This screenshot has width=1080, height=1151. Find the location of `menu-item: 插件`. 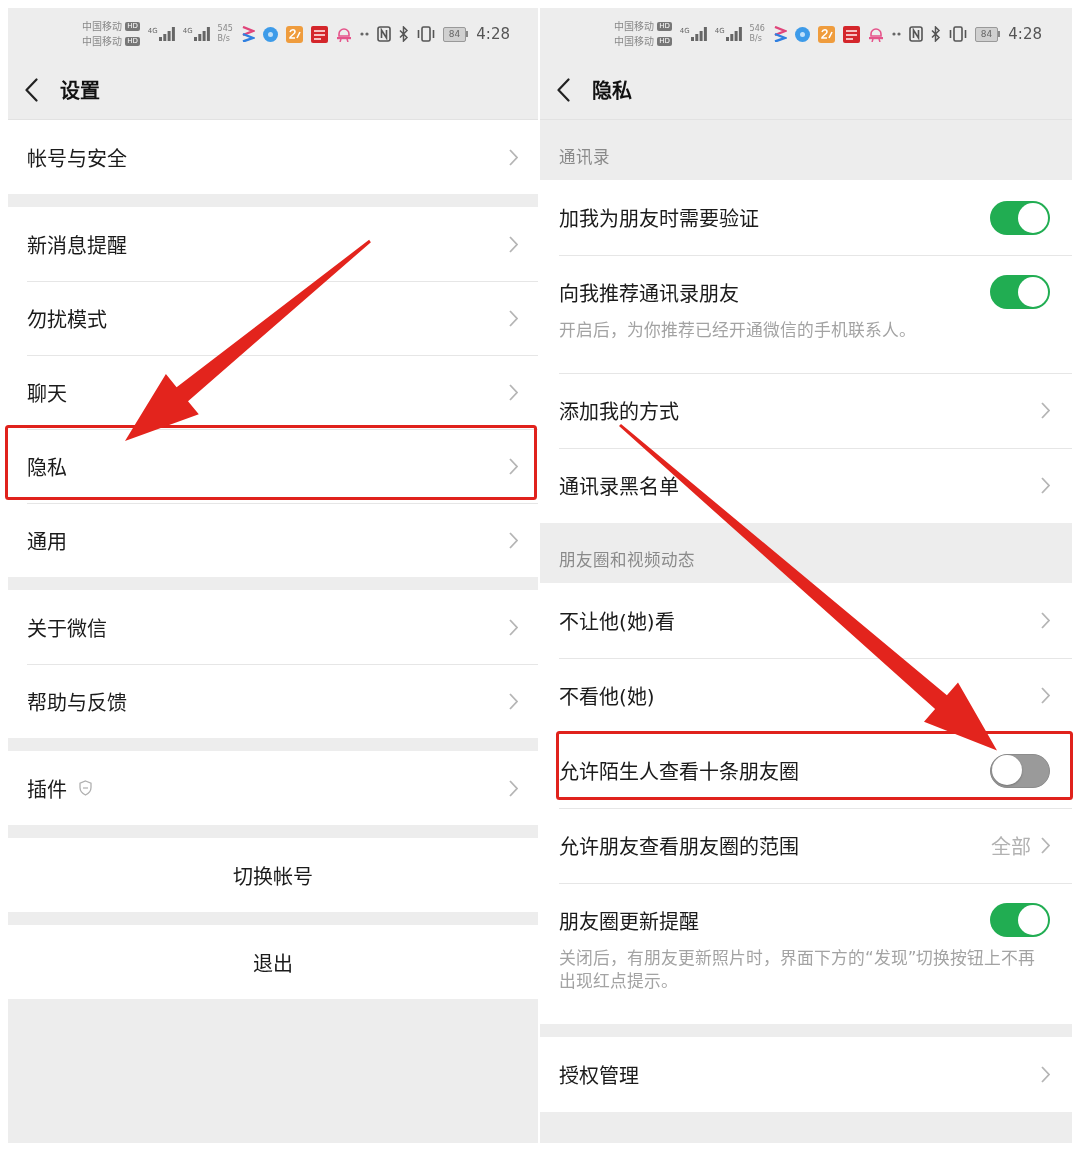

menu-item: 插件 is located at coordinates (273, 788).